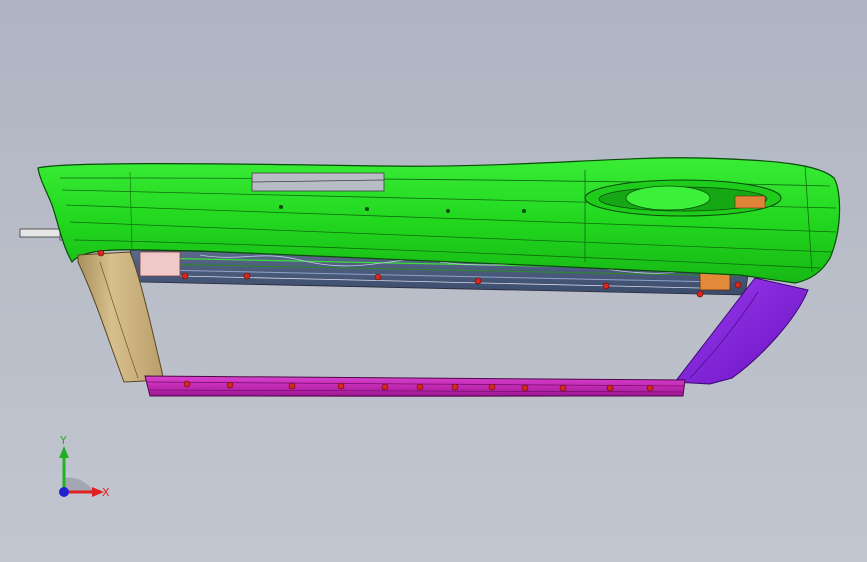  I want to click on lower-rail, so click(415, 386).